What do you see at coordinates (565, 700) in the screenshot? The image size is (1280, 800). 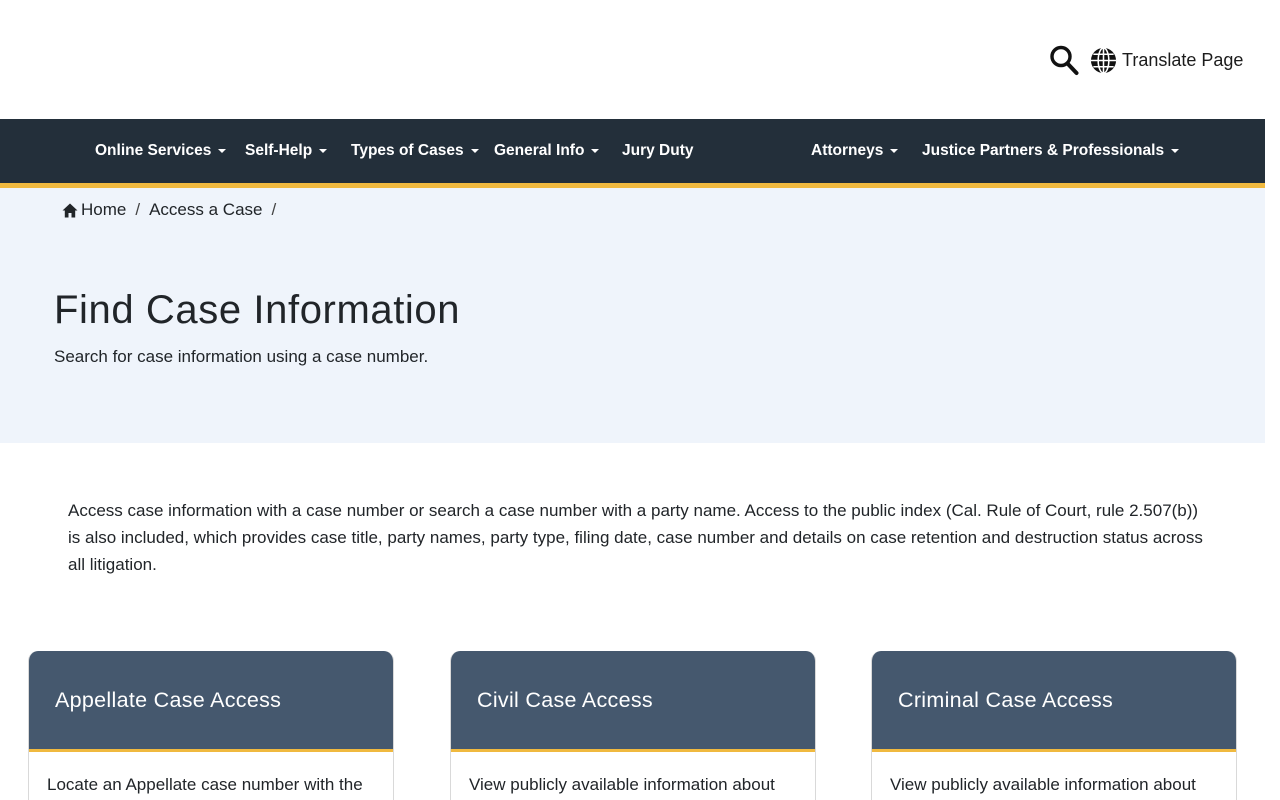 I see `card-title: Civil Case Access` at bounding box center [565, 700].